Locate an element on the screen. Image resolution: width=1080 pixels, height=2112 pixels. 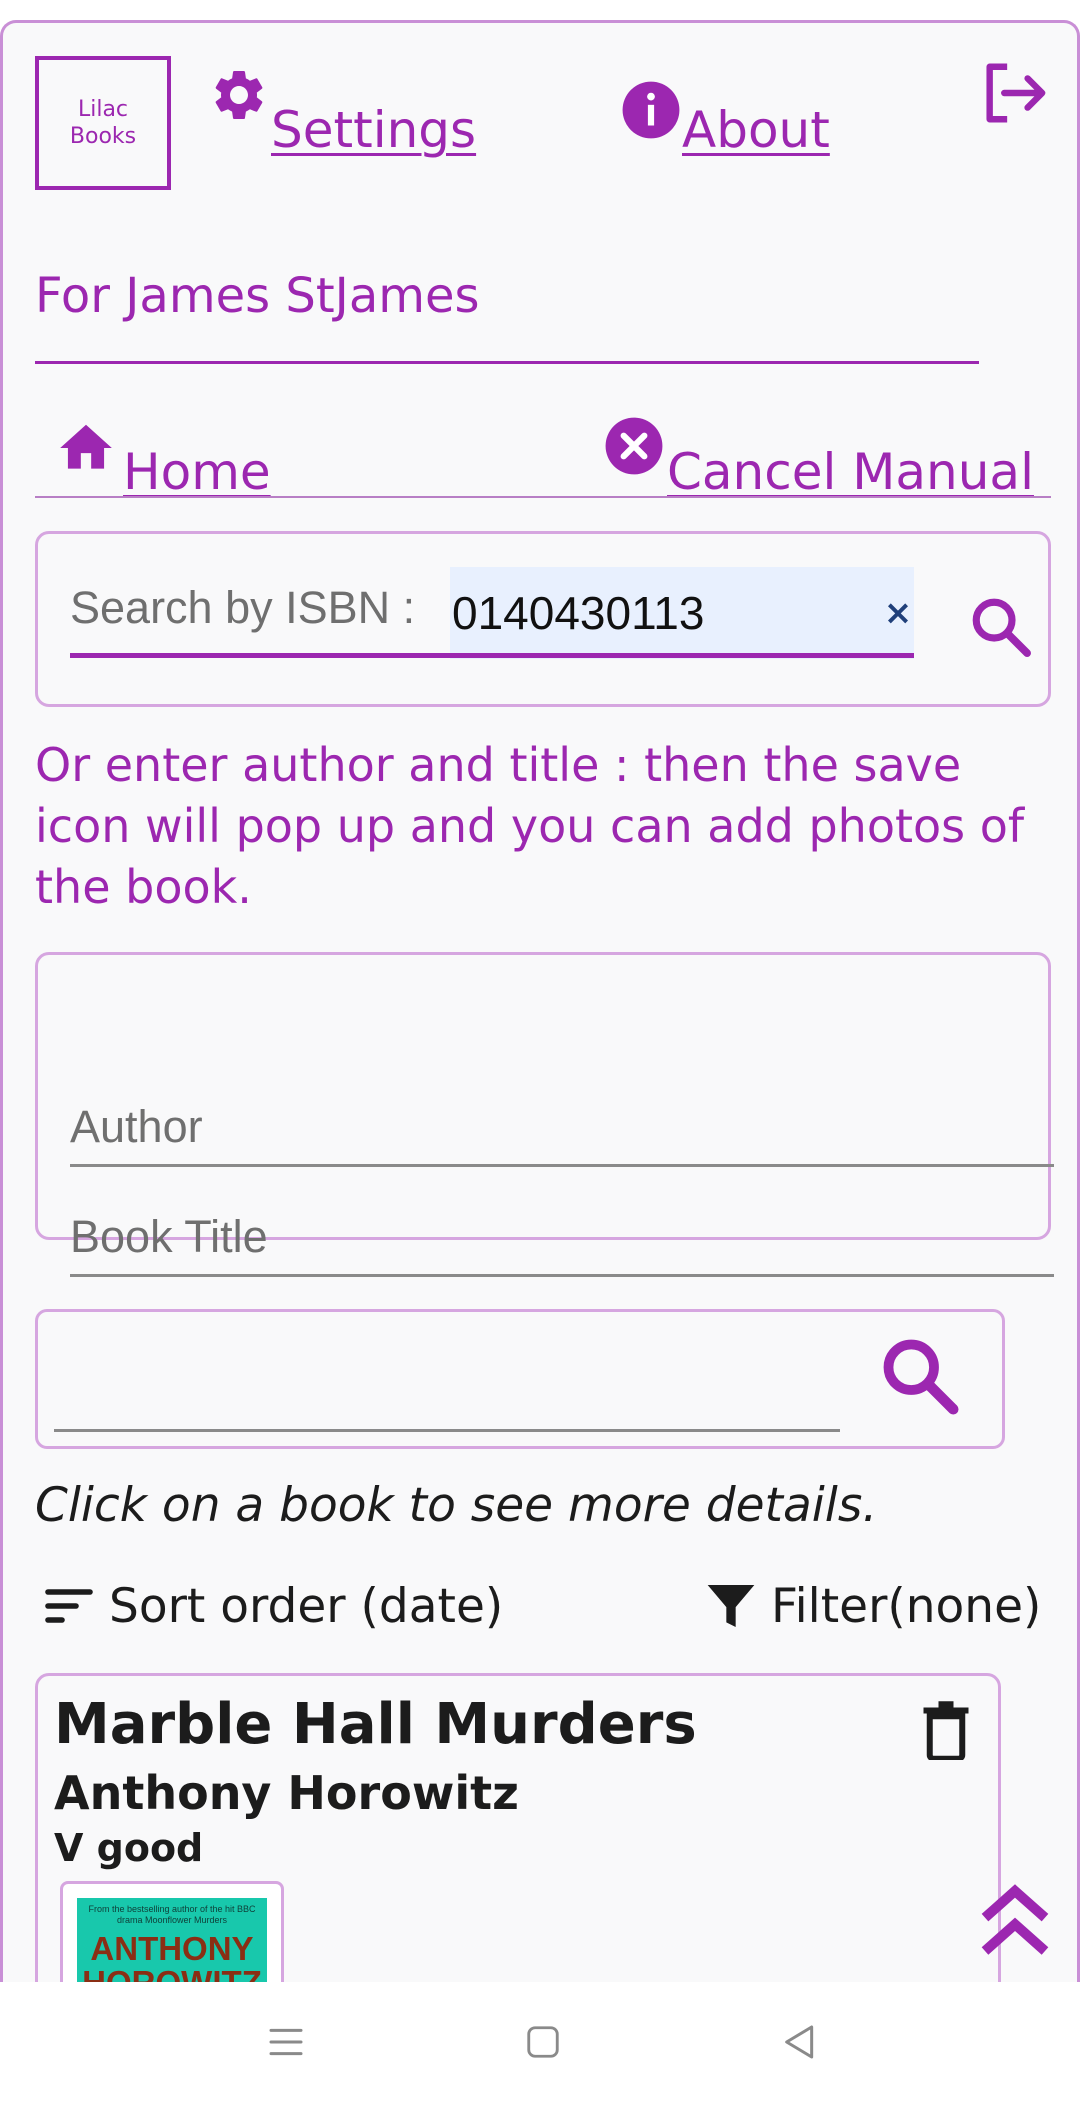
for-user-label: For James StJames is located at coordinates (257, 296).